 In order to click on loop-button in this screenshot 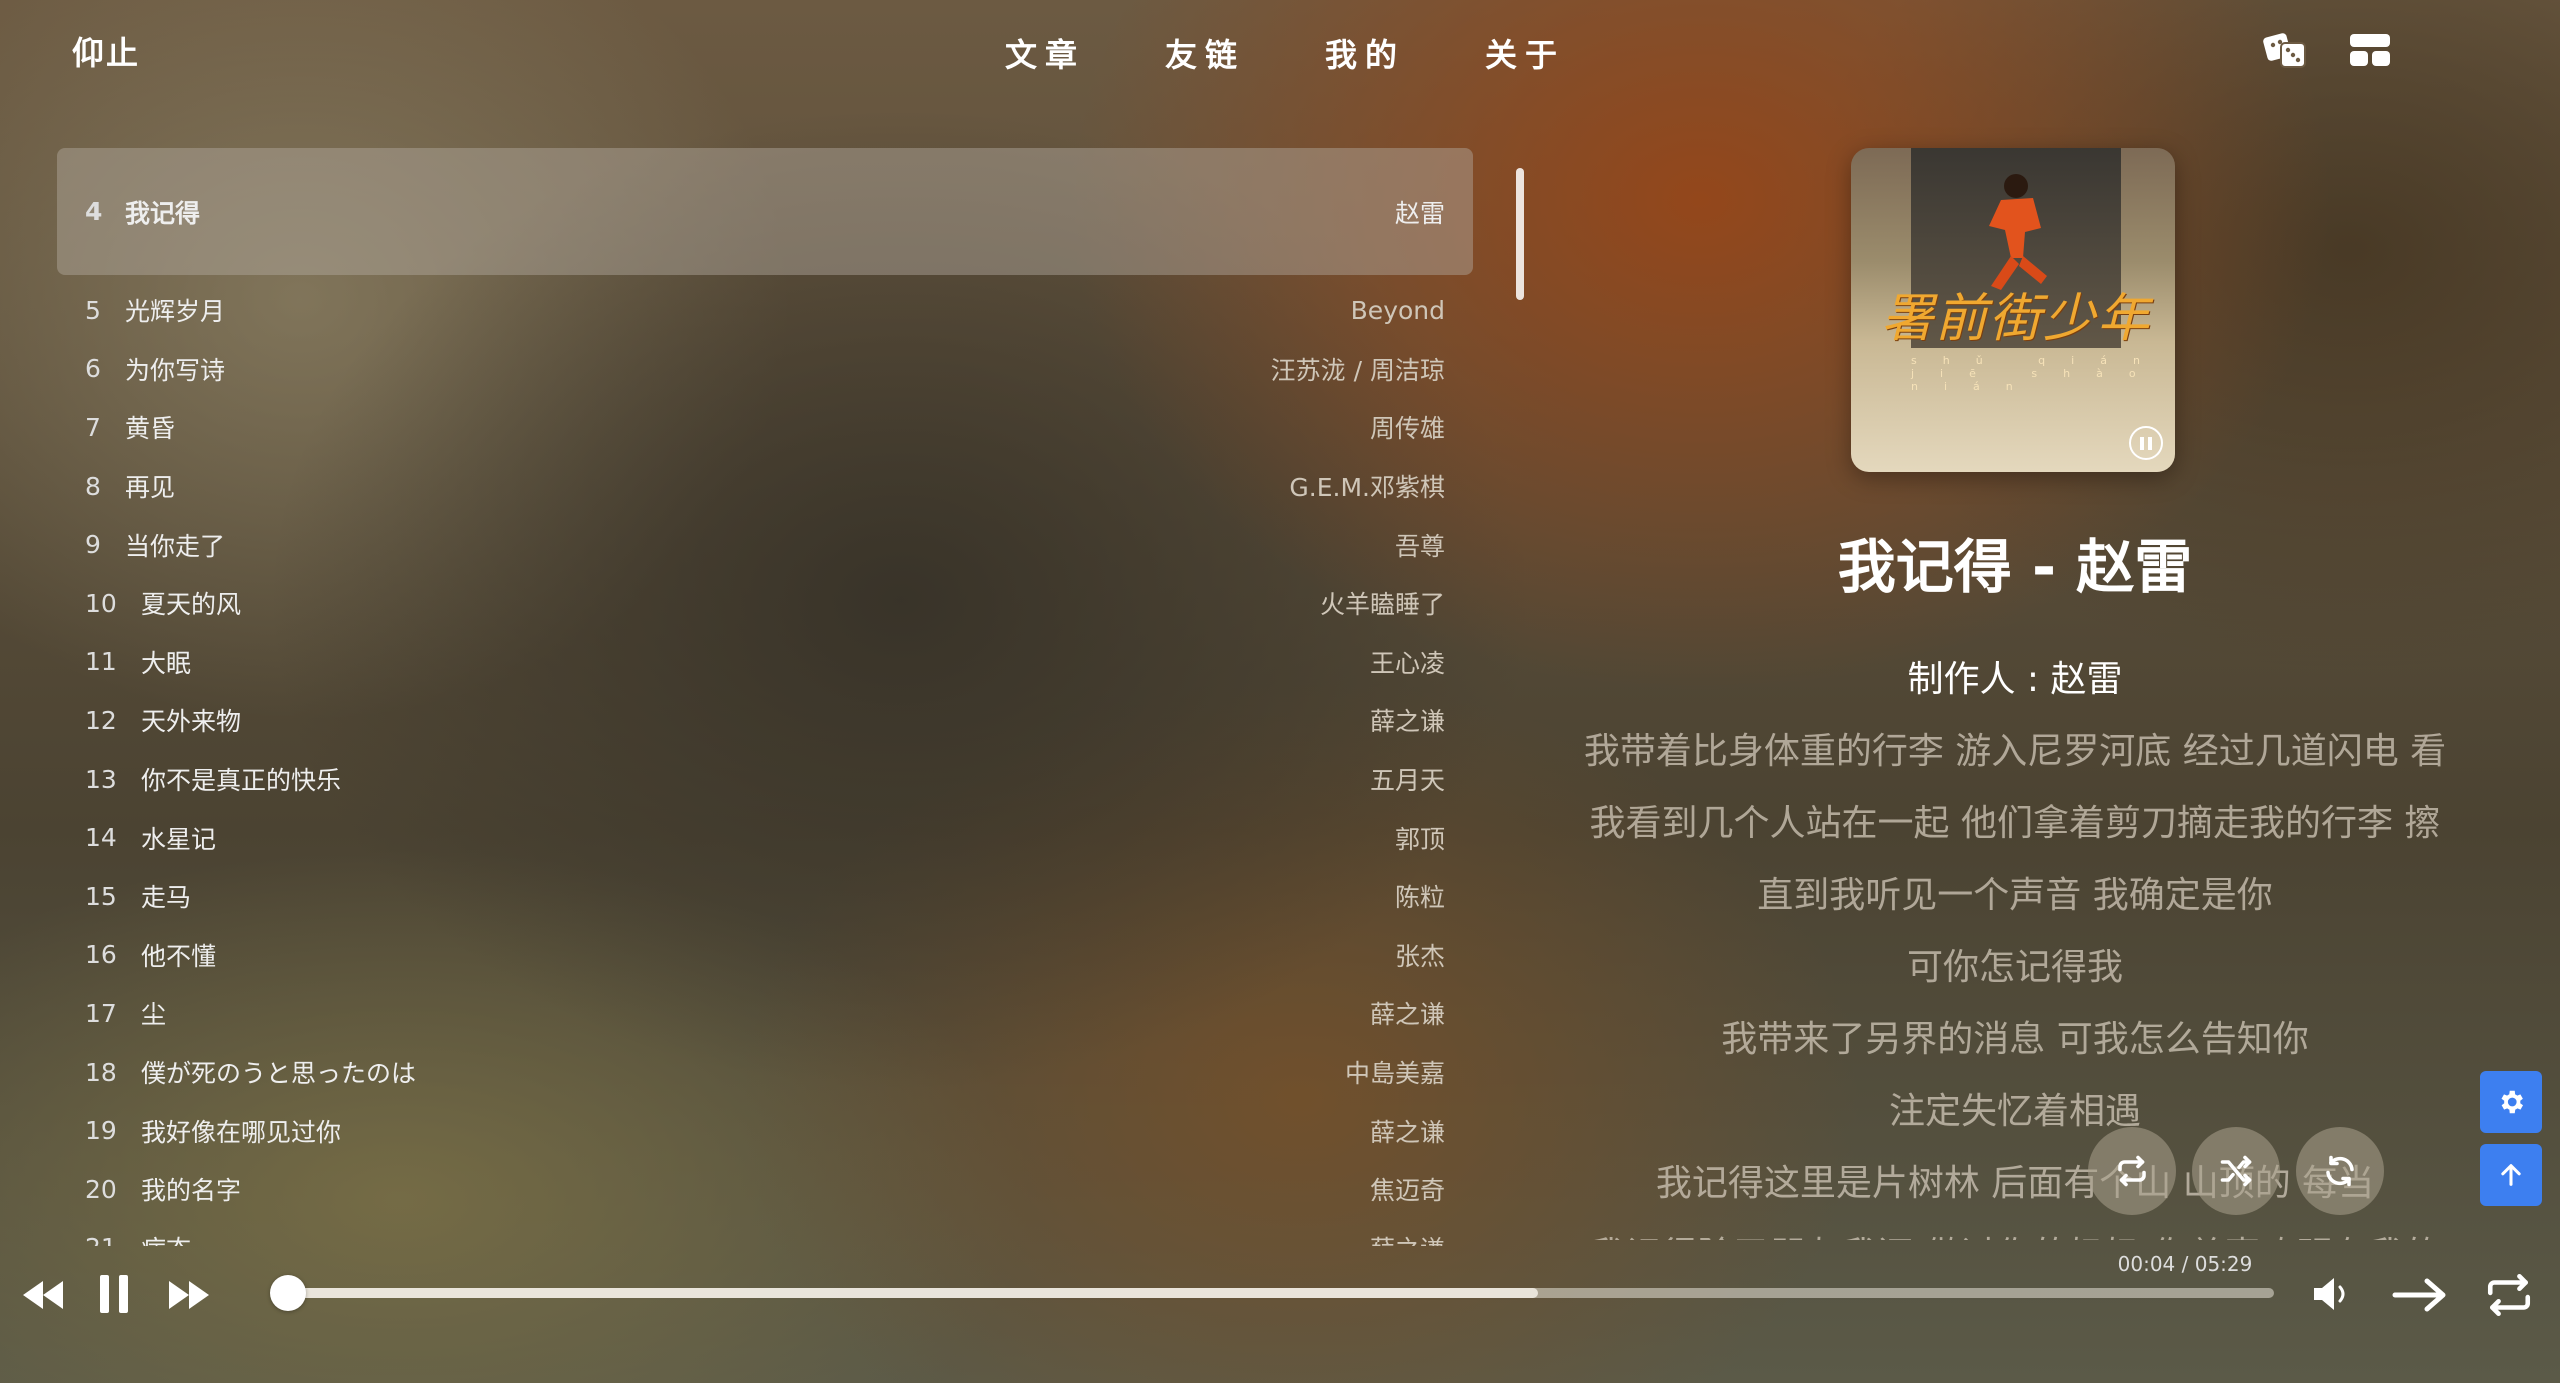, I will do `click(2509, 1295)`.